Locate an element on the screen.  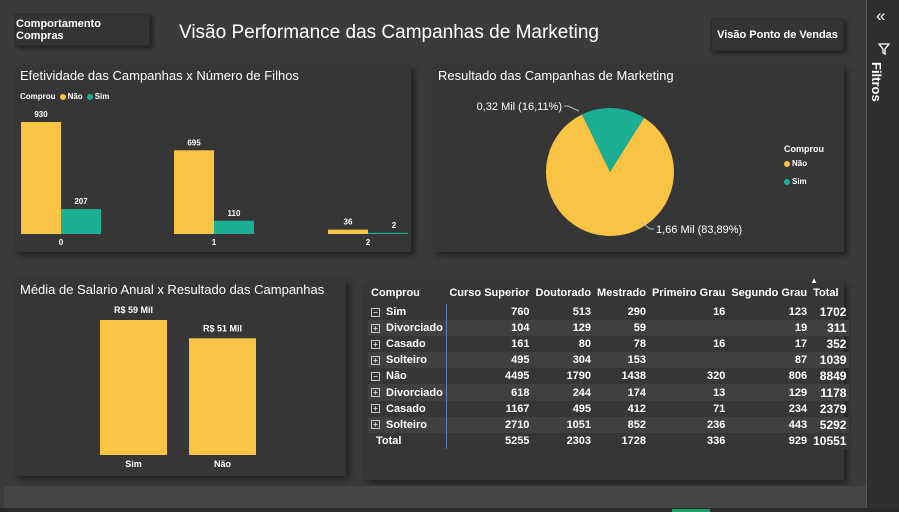
filters-pane: « Filtros is located at coordinates (882, 256).